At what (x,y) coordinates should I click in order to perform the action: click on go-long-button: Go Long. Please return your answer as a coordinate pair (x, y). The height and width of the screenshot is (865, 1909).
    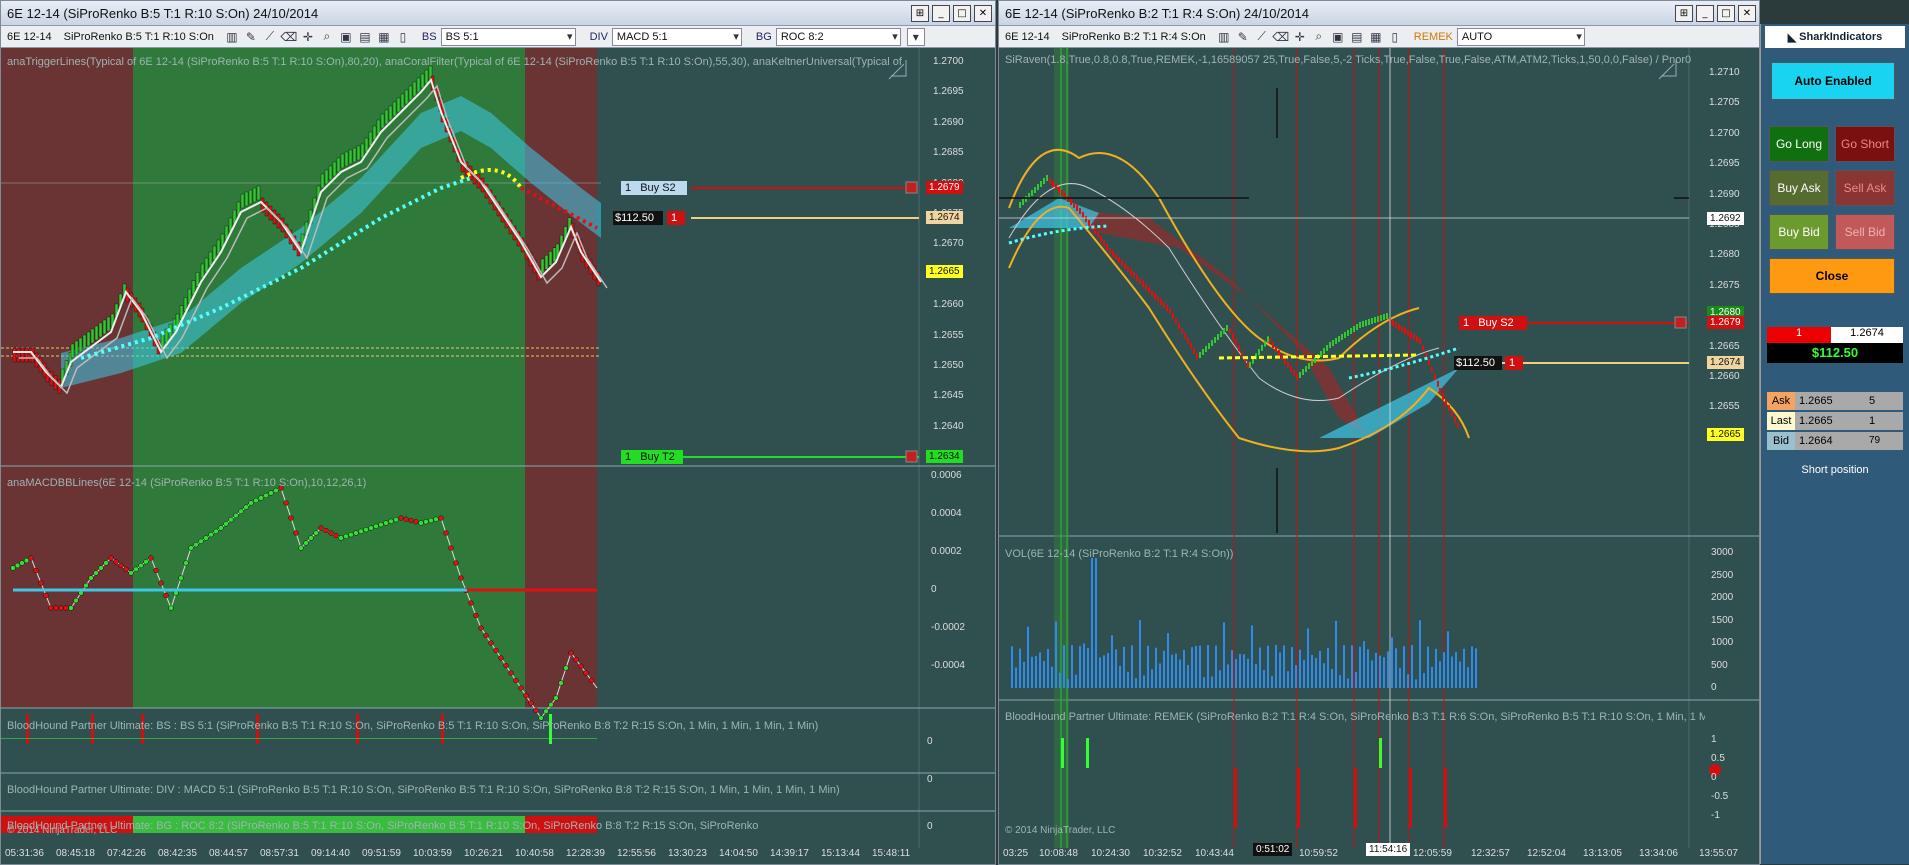
    Looking at the image, I should click on (1799, 144).